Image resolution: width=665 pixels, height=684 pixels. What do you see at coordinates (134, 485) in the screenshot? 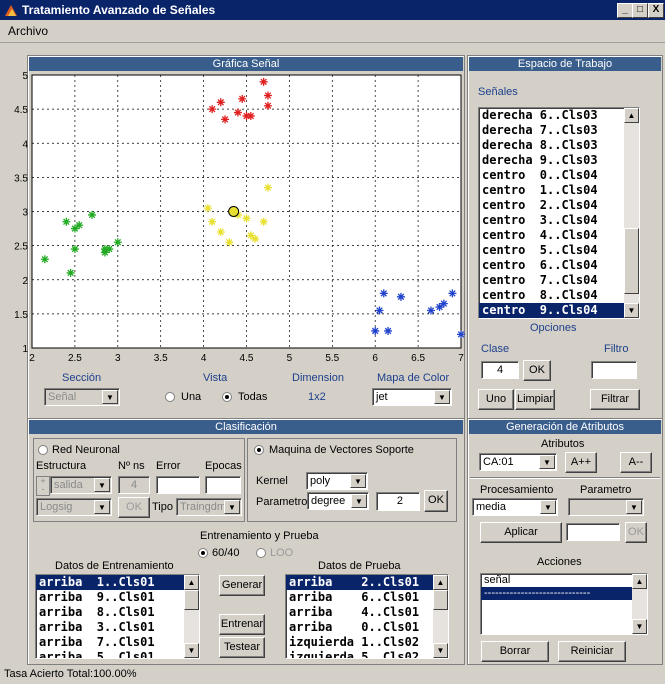
I see `nns-input: 4` at bounding box center [134, 485].